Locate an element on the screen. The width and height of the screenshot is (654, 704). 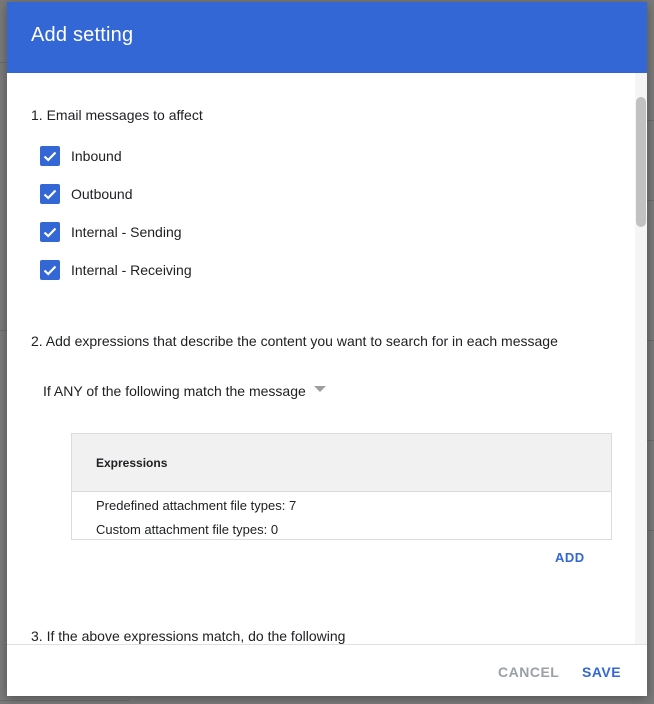
checkbox-inbound: Inbound is located at coordinates (81, 156).